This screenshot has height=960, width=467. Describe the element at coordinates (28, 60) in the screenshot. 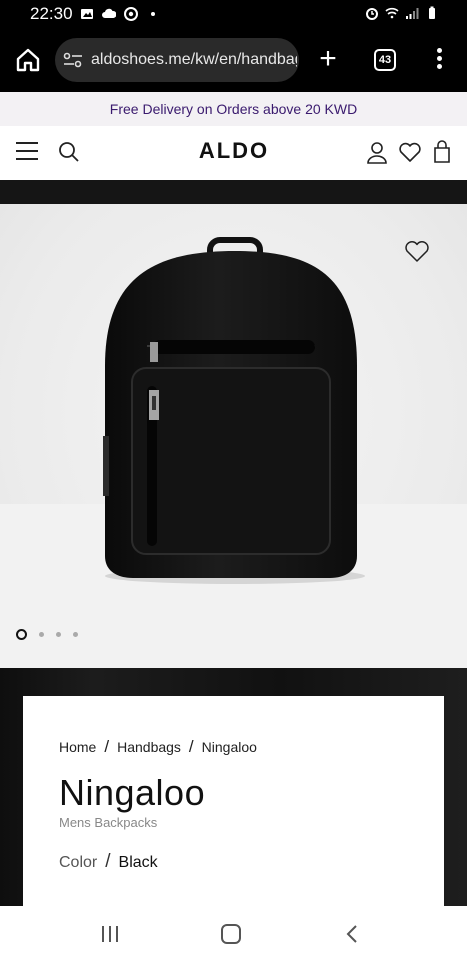

I see `home-icon` at that location.